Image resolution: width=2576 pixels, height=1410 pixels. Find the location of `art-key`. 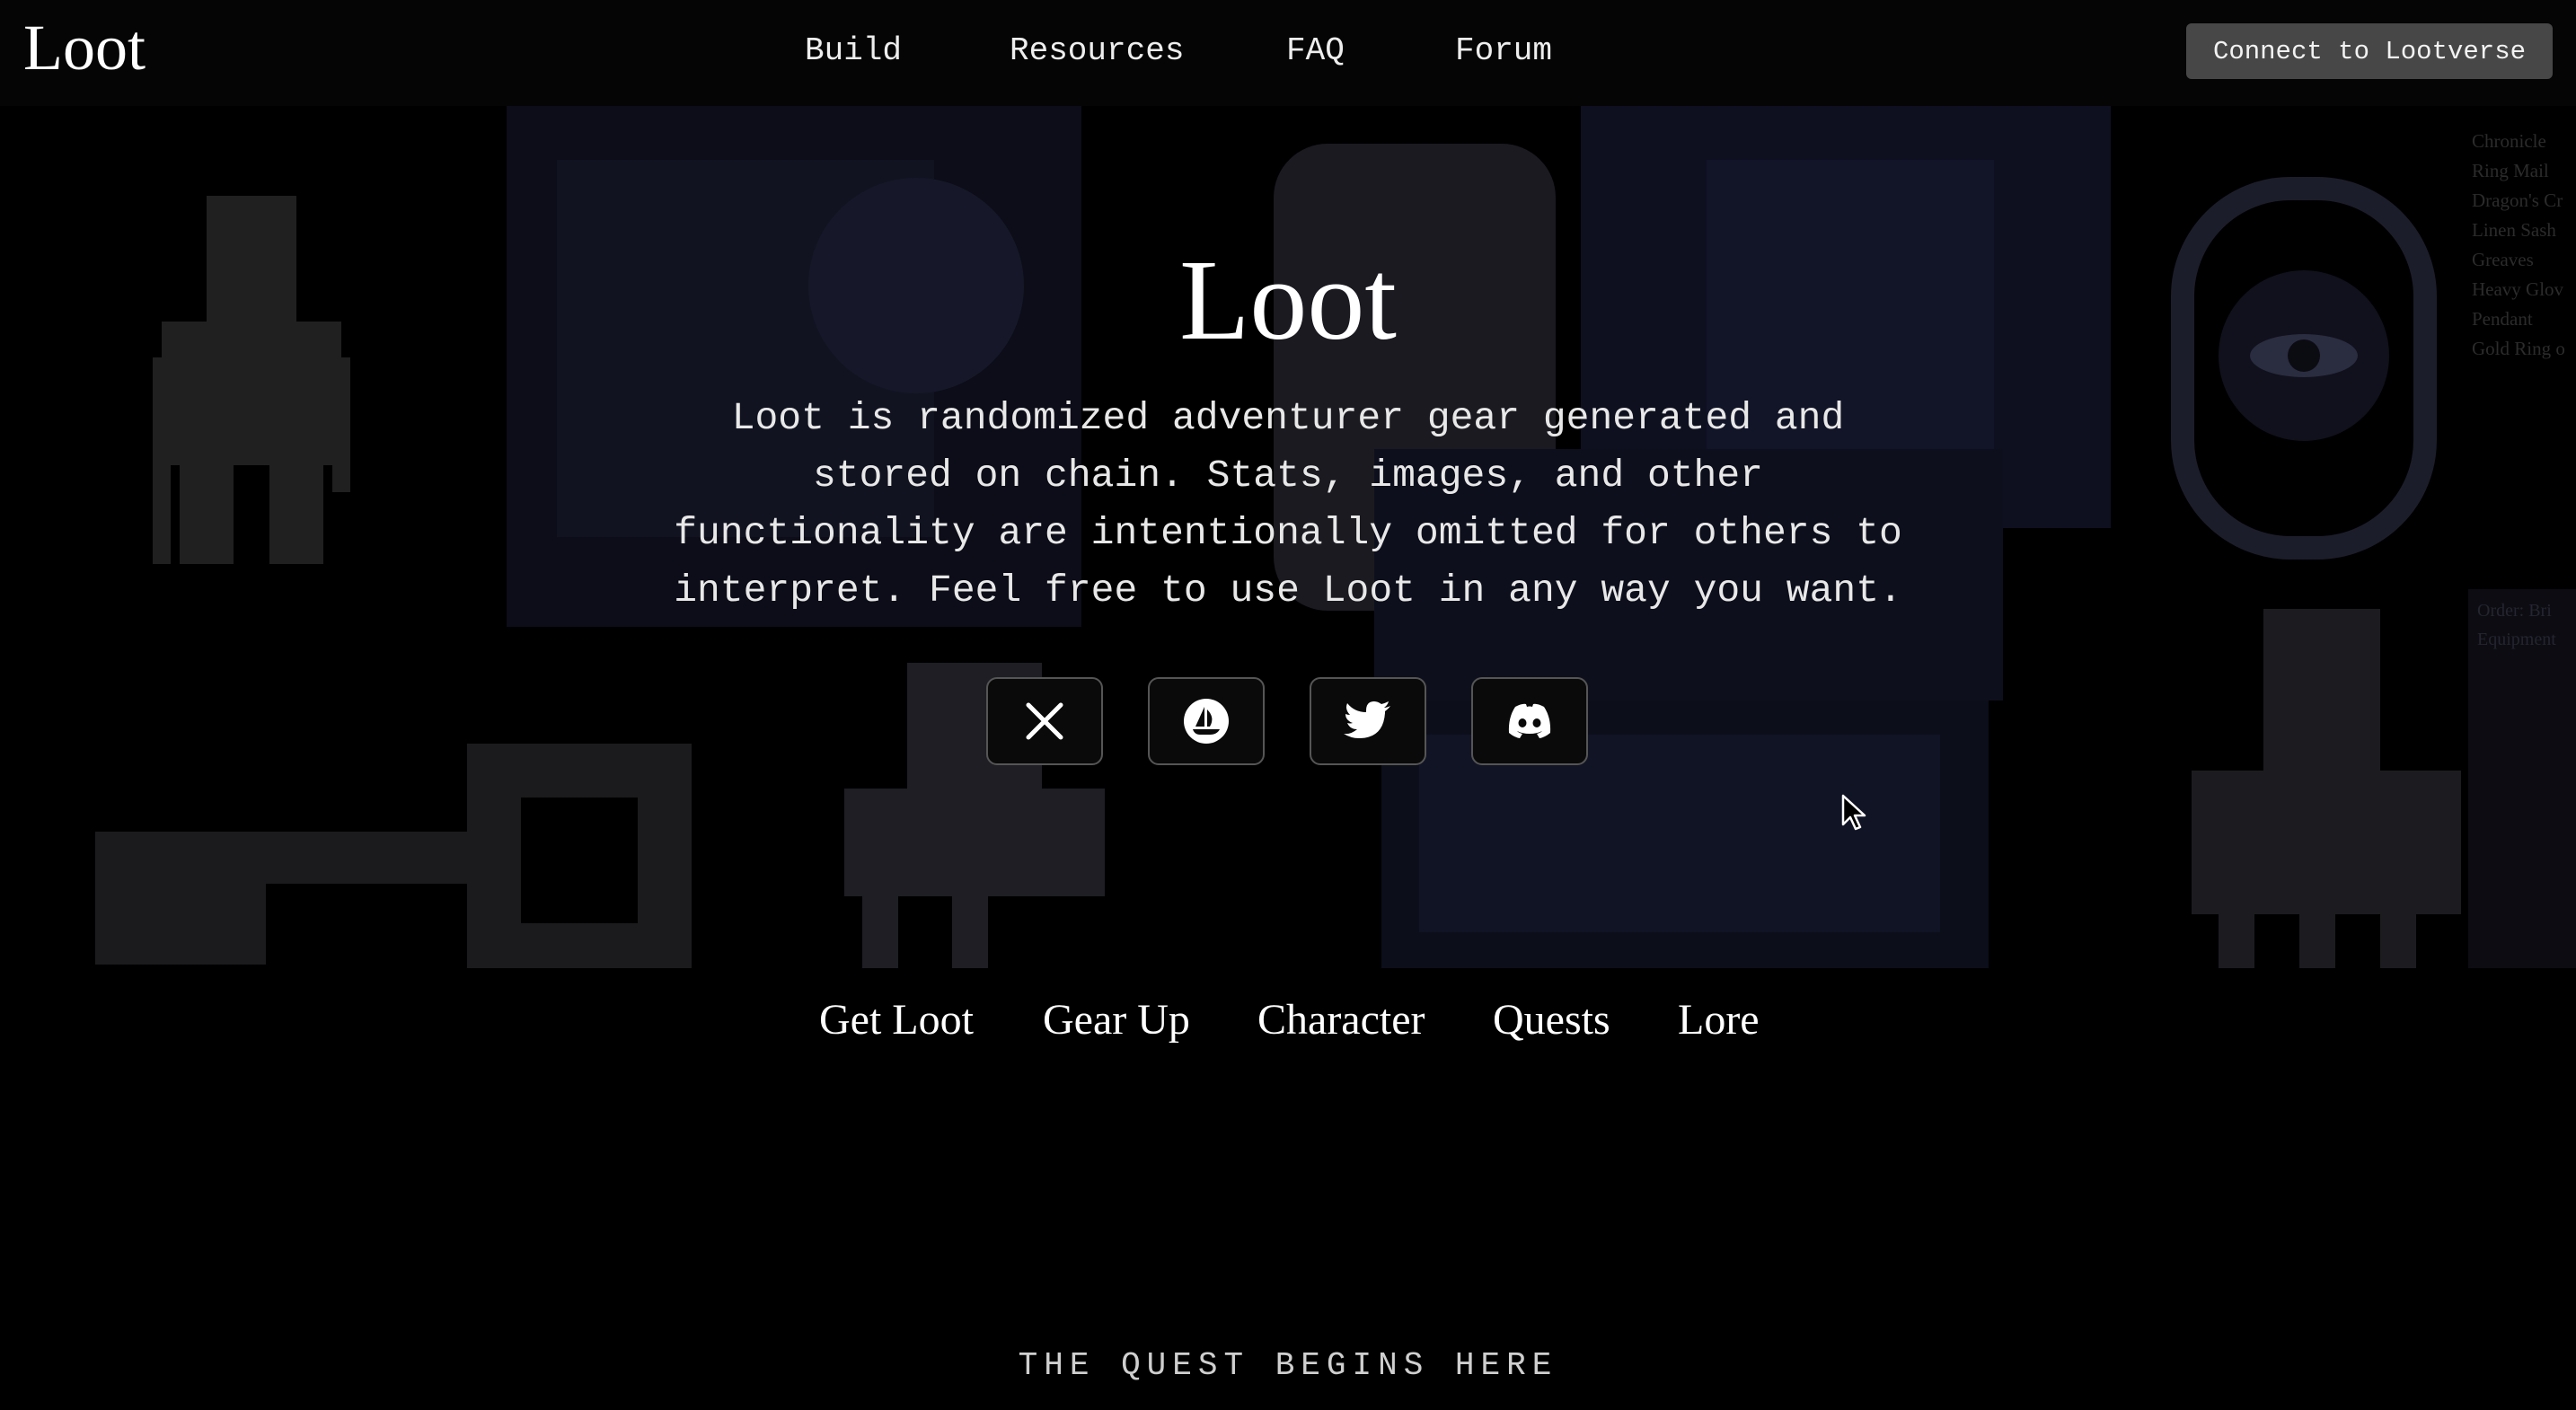

art-key is located at coordinates (393, 856).